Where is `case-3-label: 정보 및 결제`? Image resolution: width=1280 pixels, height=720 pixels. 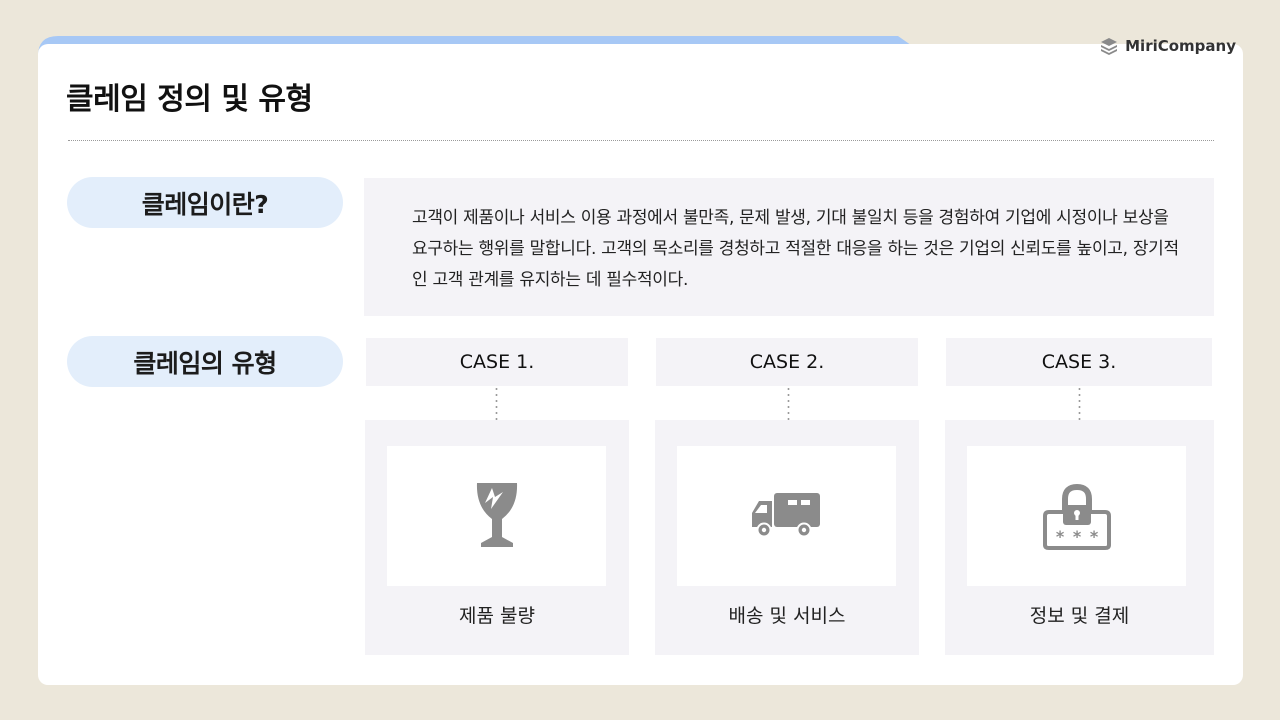 case-3-label: 정보 및 결제 is located at coordinates (1079, 616).